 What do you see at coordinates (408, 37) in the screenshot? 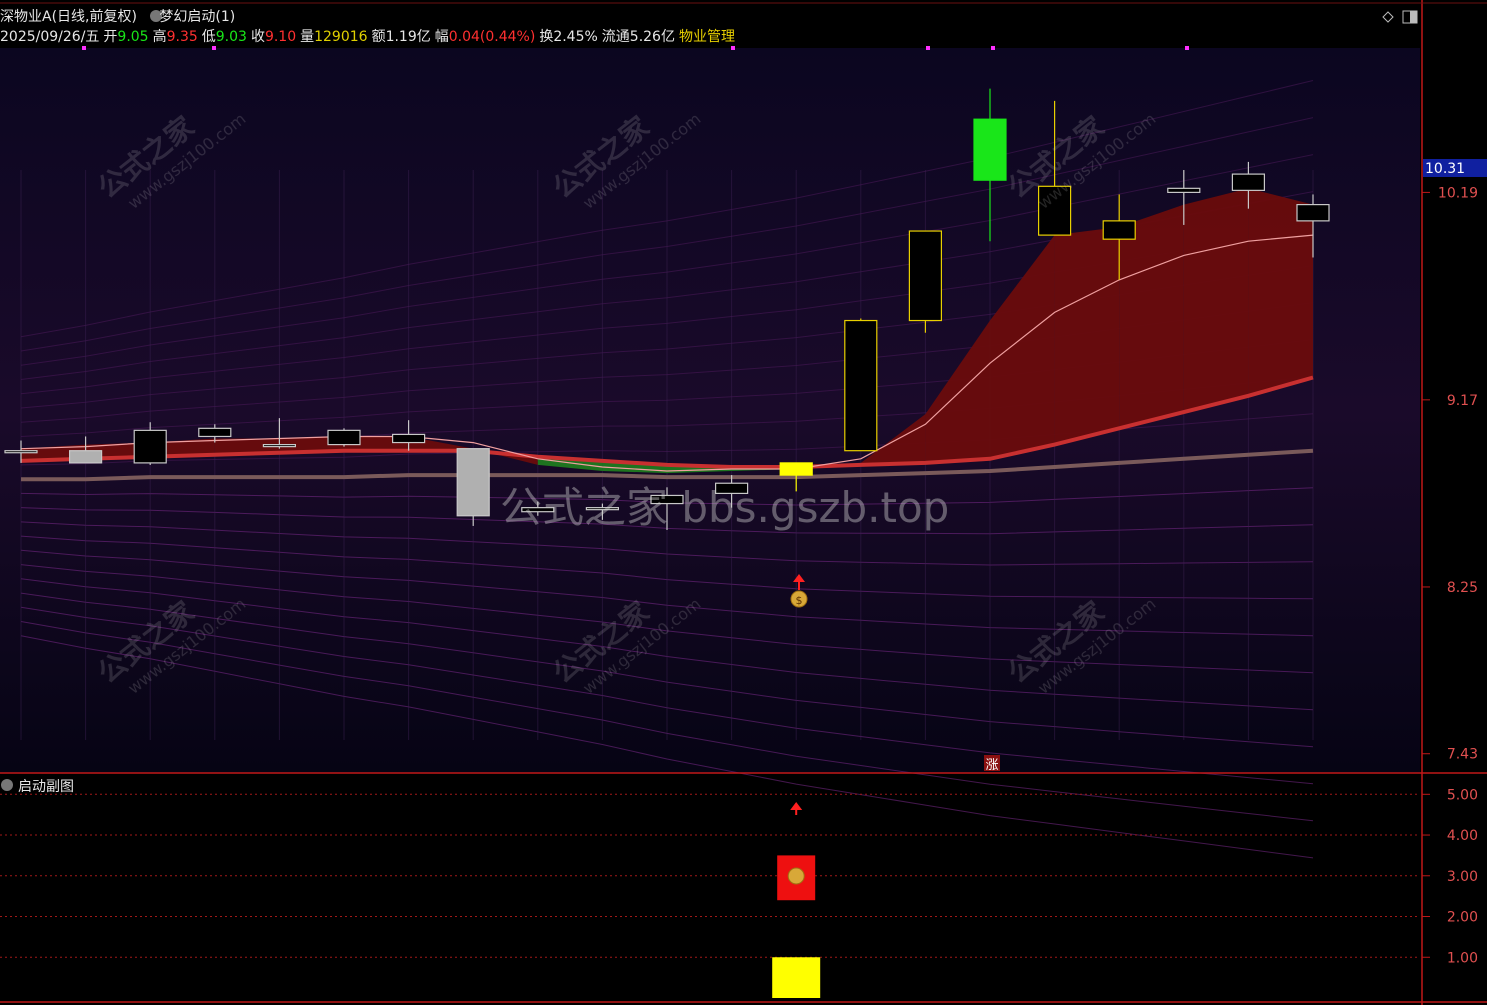
I see `amount-value: 1.19亿` at bounding box center [408, 37].